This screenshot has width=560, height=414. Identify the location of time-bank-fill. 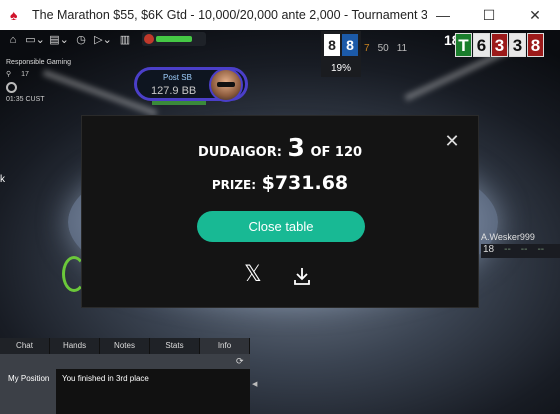
(174, 39).